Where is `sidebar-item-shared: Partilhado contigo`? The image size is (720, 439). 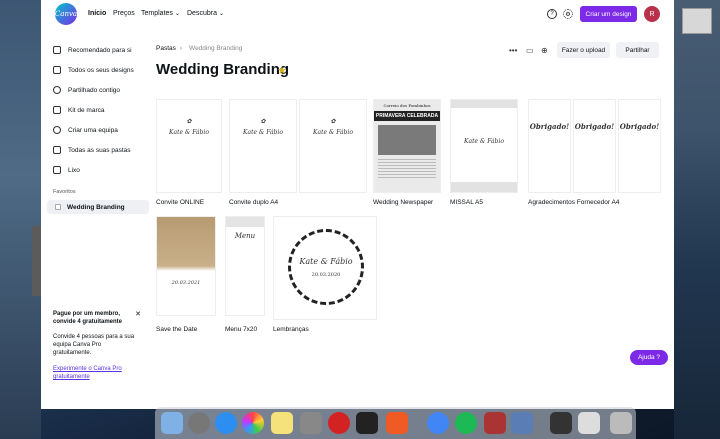
sidebar-item-shared: Partilhado contigo is located at coordinates (86, 90).